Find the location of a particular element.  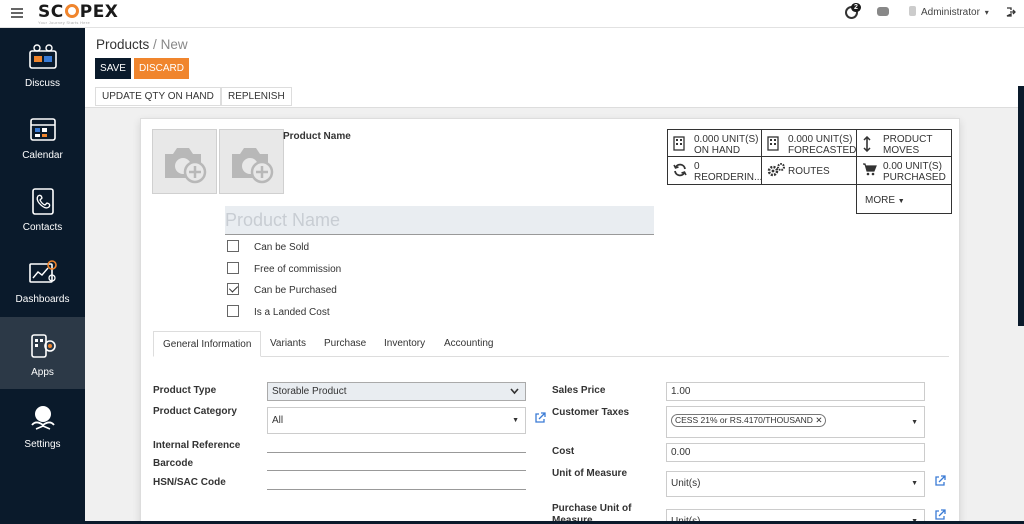

apps-icon is located at coordinates (43, 346).